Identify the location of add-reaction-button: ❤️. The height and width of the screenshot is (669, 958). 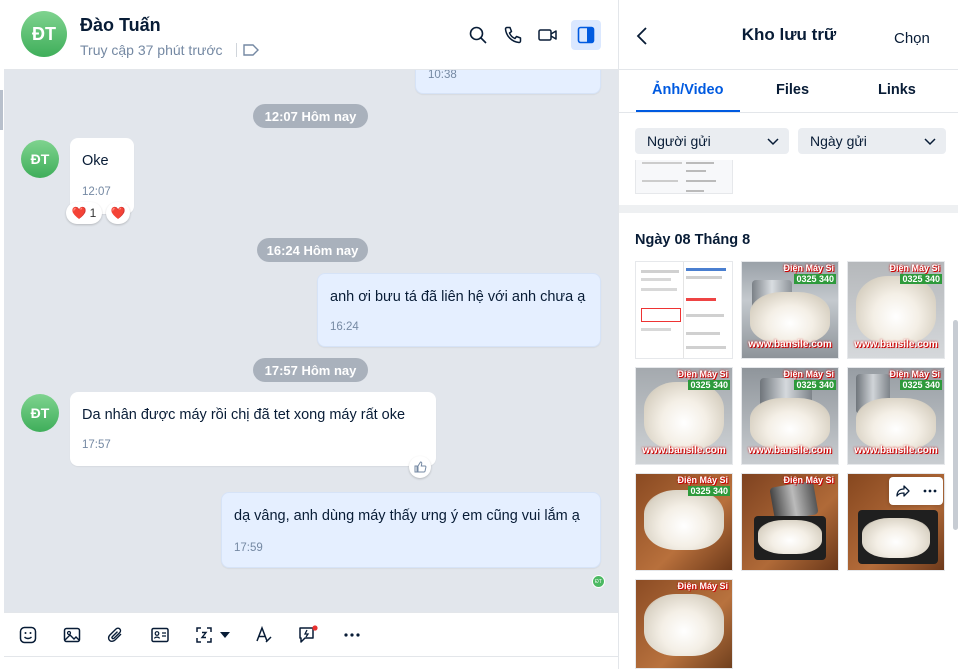
(118, 213).